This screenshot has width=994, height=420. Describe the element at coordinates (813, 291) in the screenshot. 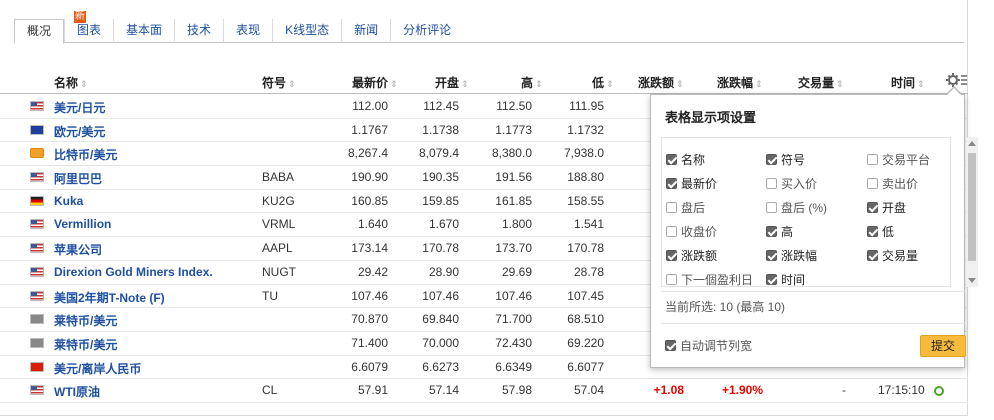

I see `divider` at that location.